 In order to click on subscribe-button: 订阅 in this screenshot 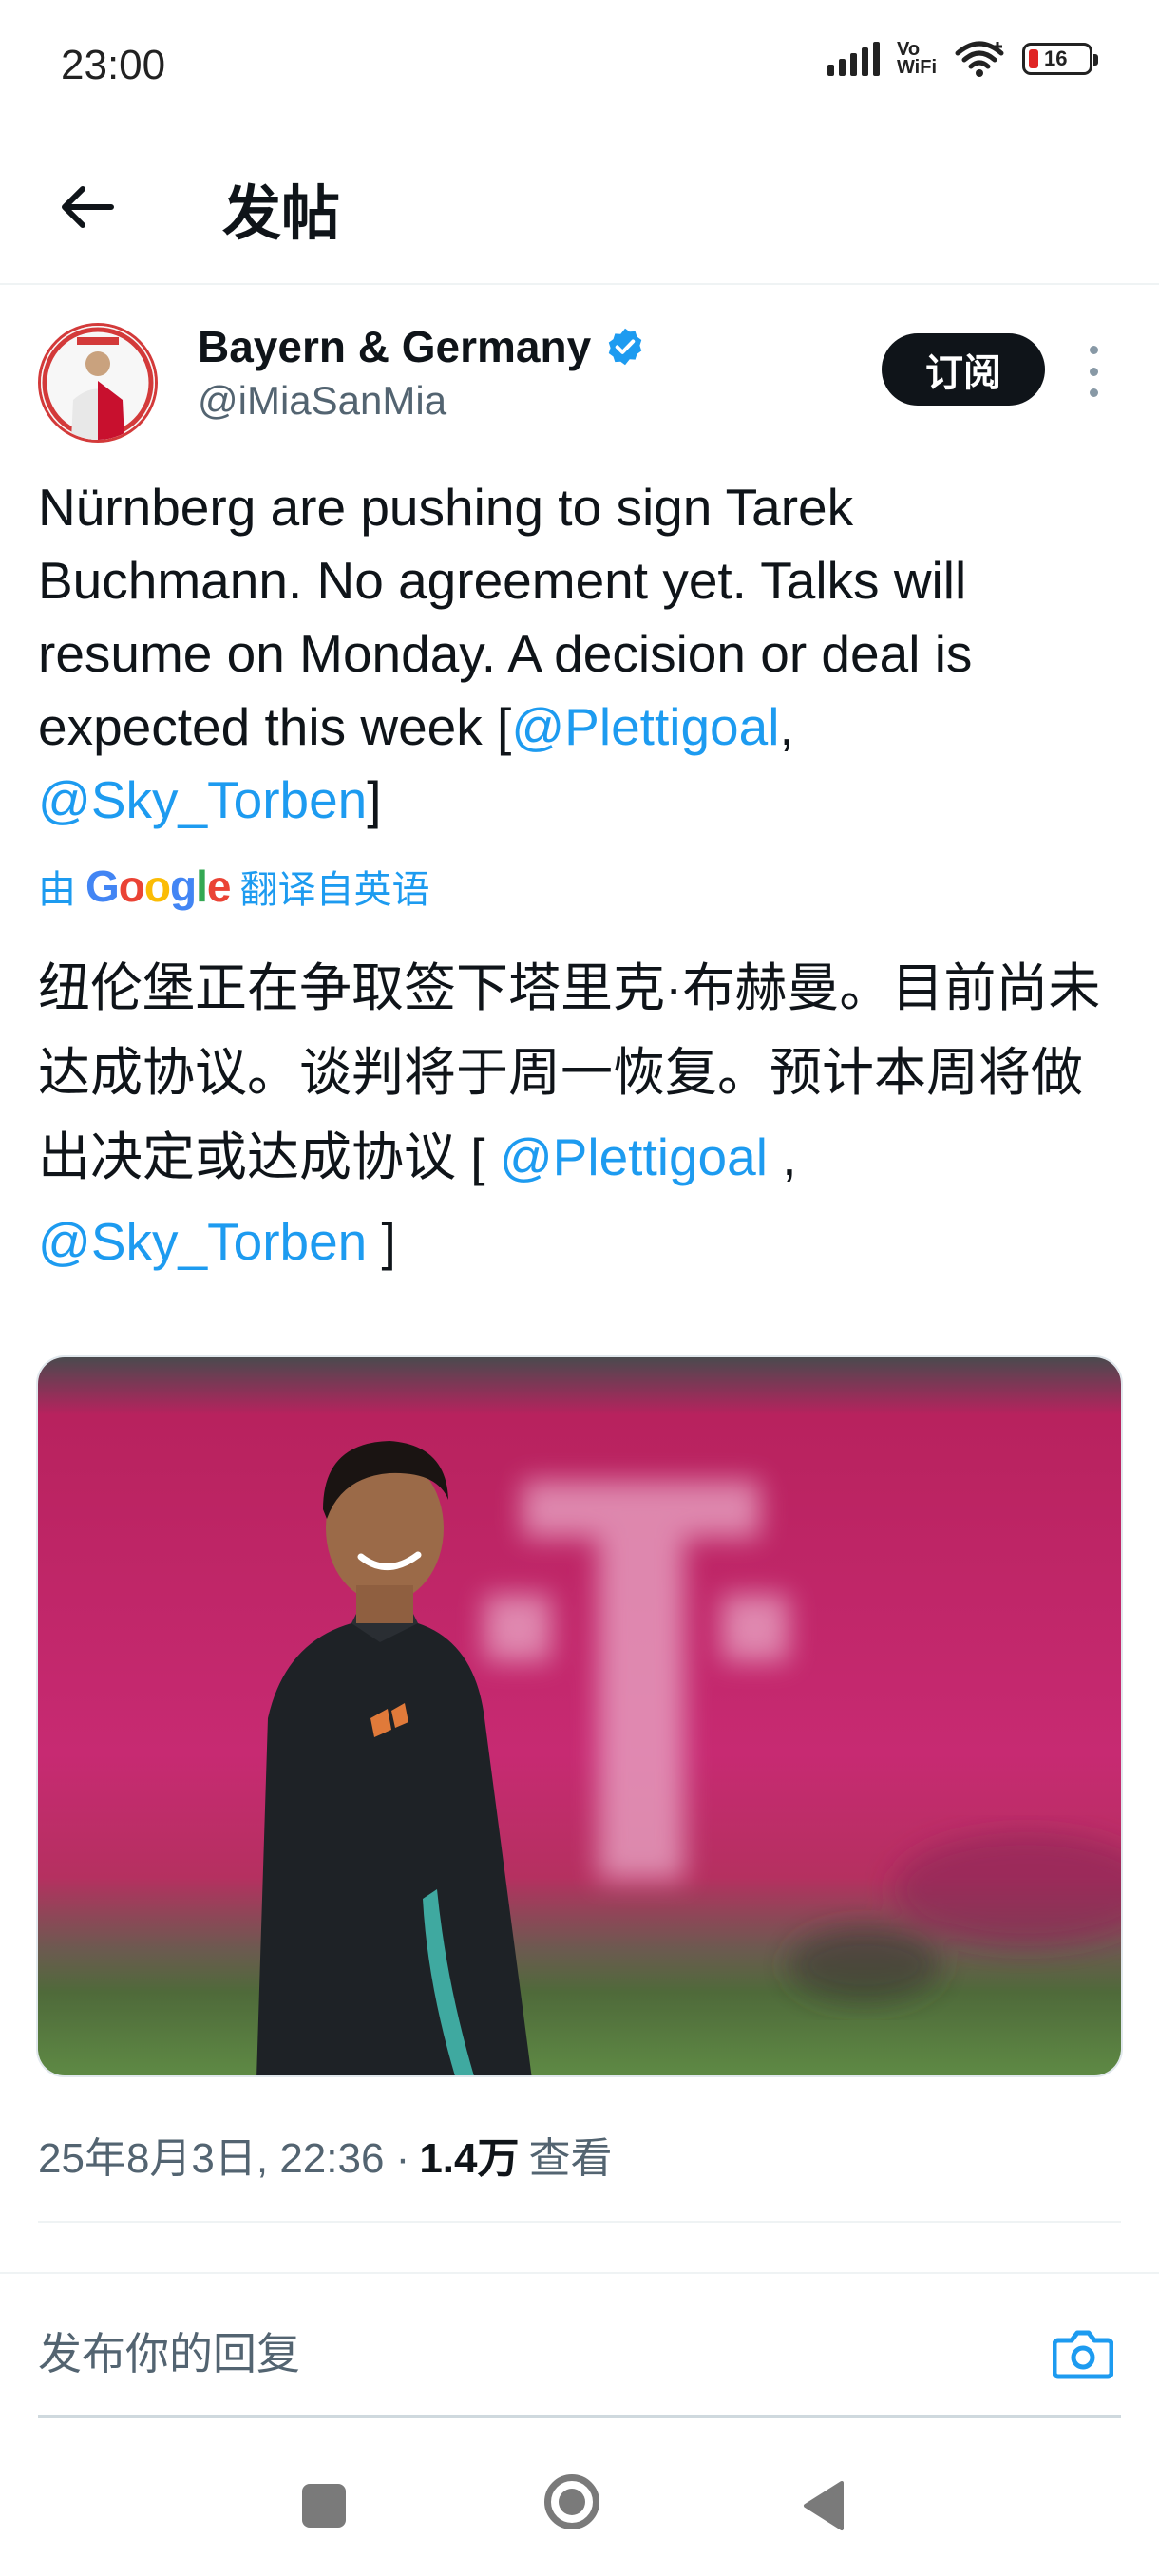, I will do `click(963, 369)`.